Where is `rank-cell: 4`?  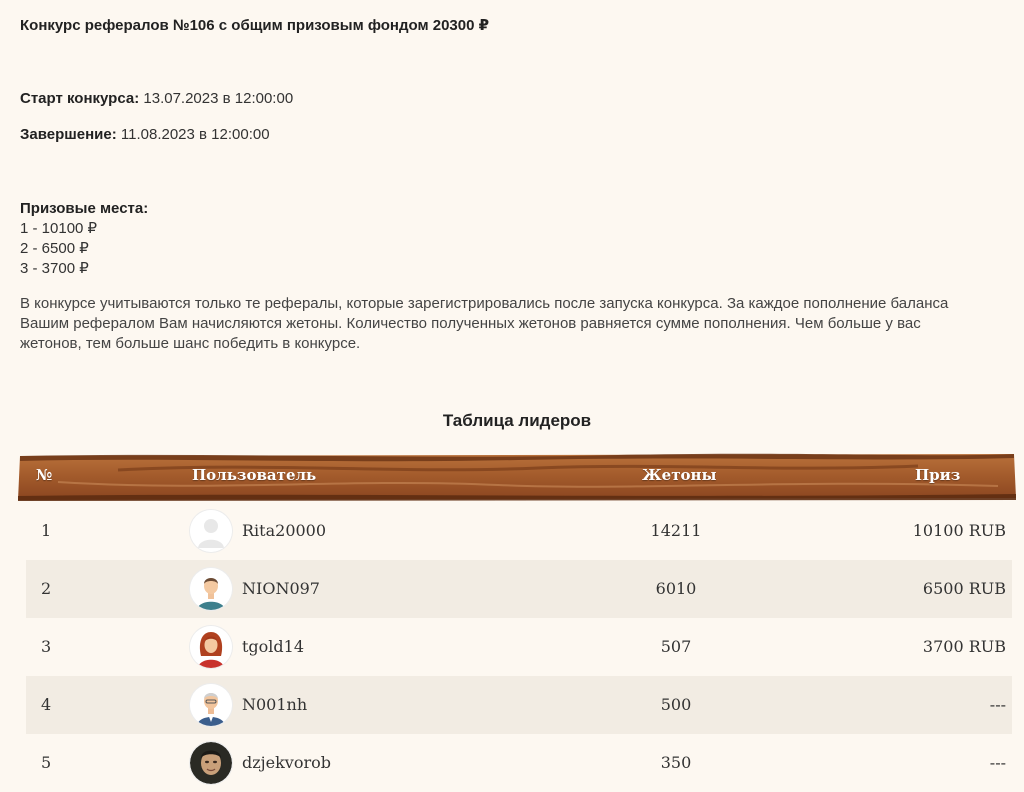
rank-cell: 4 is located at coordinates (46, 704).